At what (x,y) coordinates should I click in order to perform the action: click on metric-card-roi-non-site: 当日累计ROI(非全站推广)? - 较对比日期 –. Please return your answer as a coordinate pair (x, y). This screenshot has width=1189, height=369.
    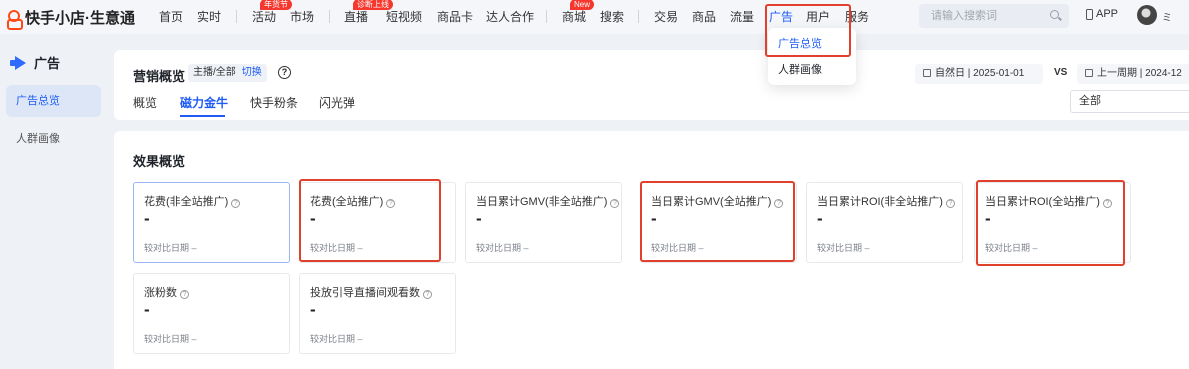
    Looking at the image, I should click on (884, 222).